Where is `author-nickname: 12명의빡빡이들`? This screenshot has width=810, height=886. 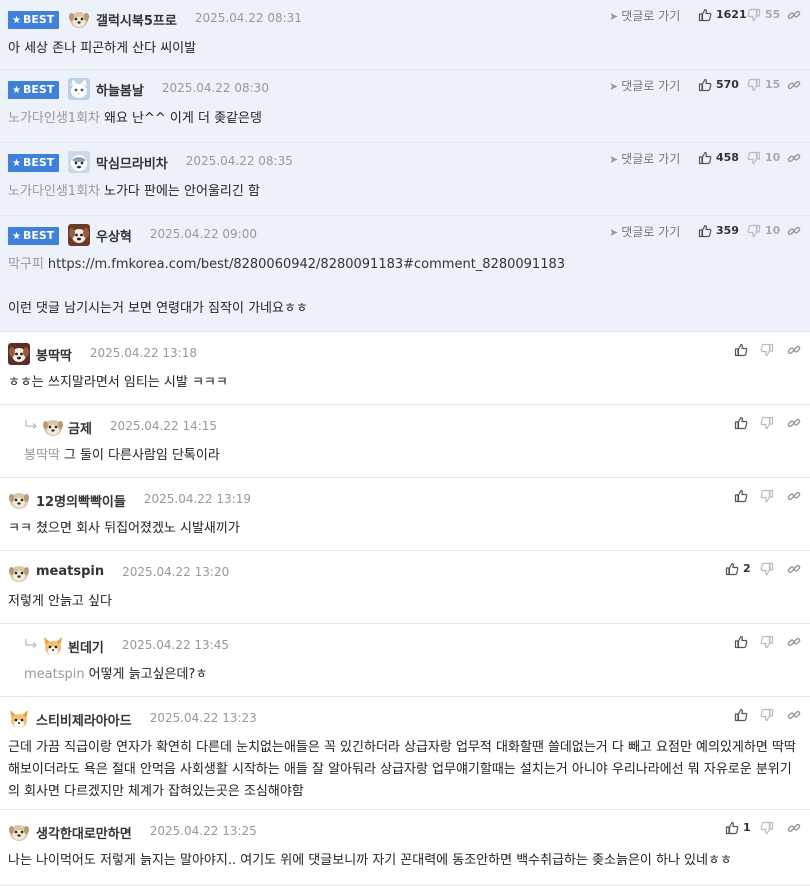 author-nickname: 12명의빡빡이들 is located at coordinates (81, 500).